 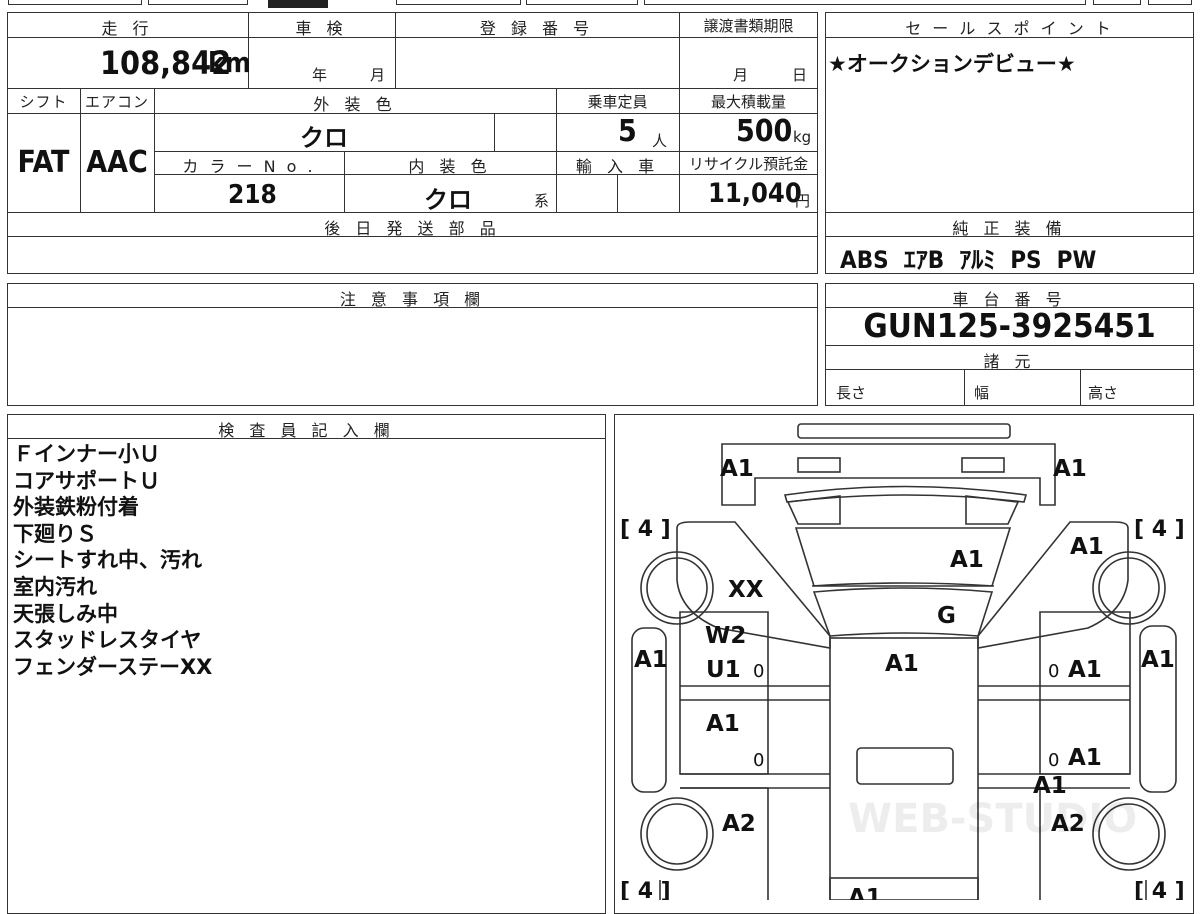 What do you see at coordinates (952, 64) in the screenshot?
I see `sales-point-text: ★オークションデビュー★` at bounding box center [952, 64].